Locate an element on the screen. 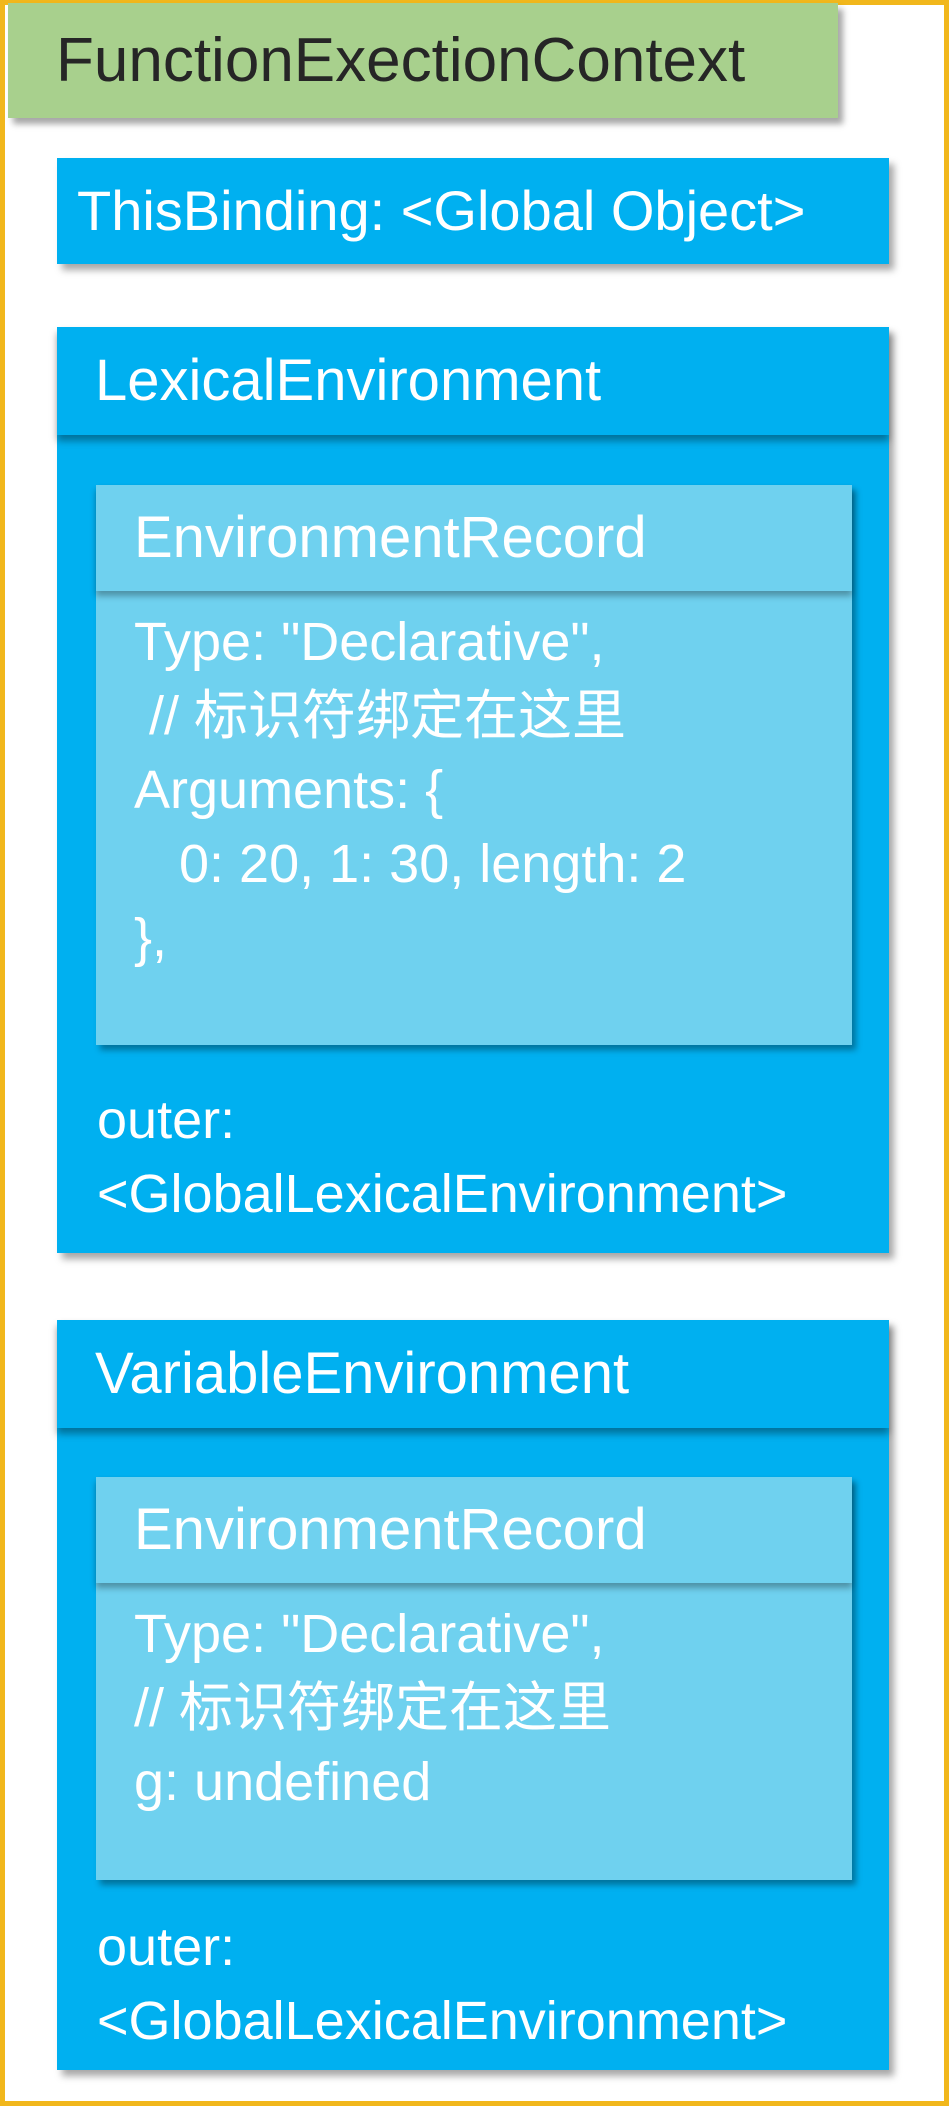 The height and width of the screenshot is (2106, 949). this-binding-box: ThisBinding: <Global Object> is located at coordinates (473, 211).